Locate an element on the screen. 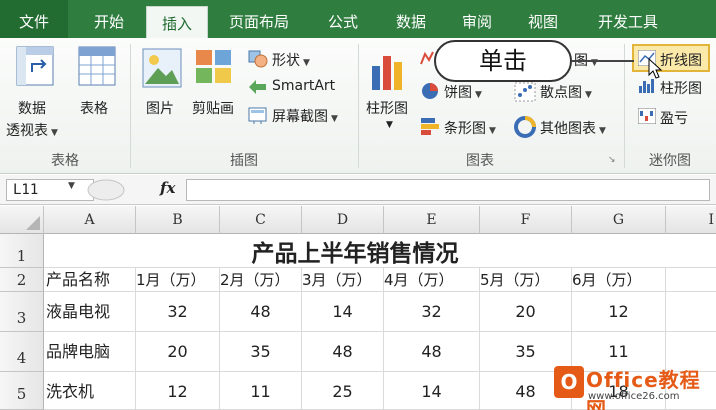  tab-home: 开始 is located at coordinates (109, 19).